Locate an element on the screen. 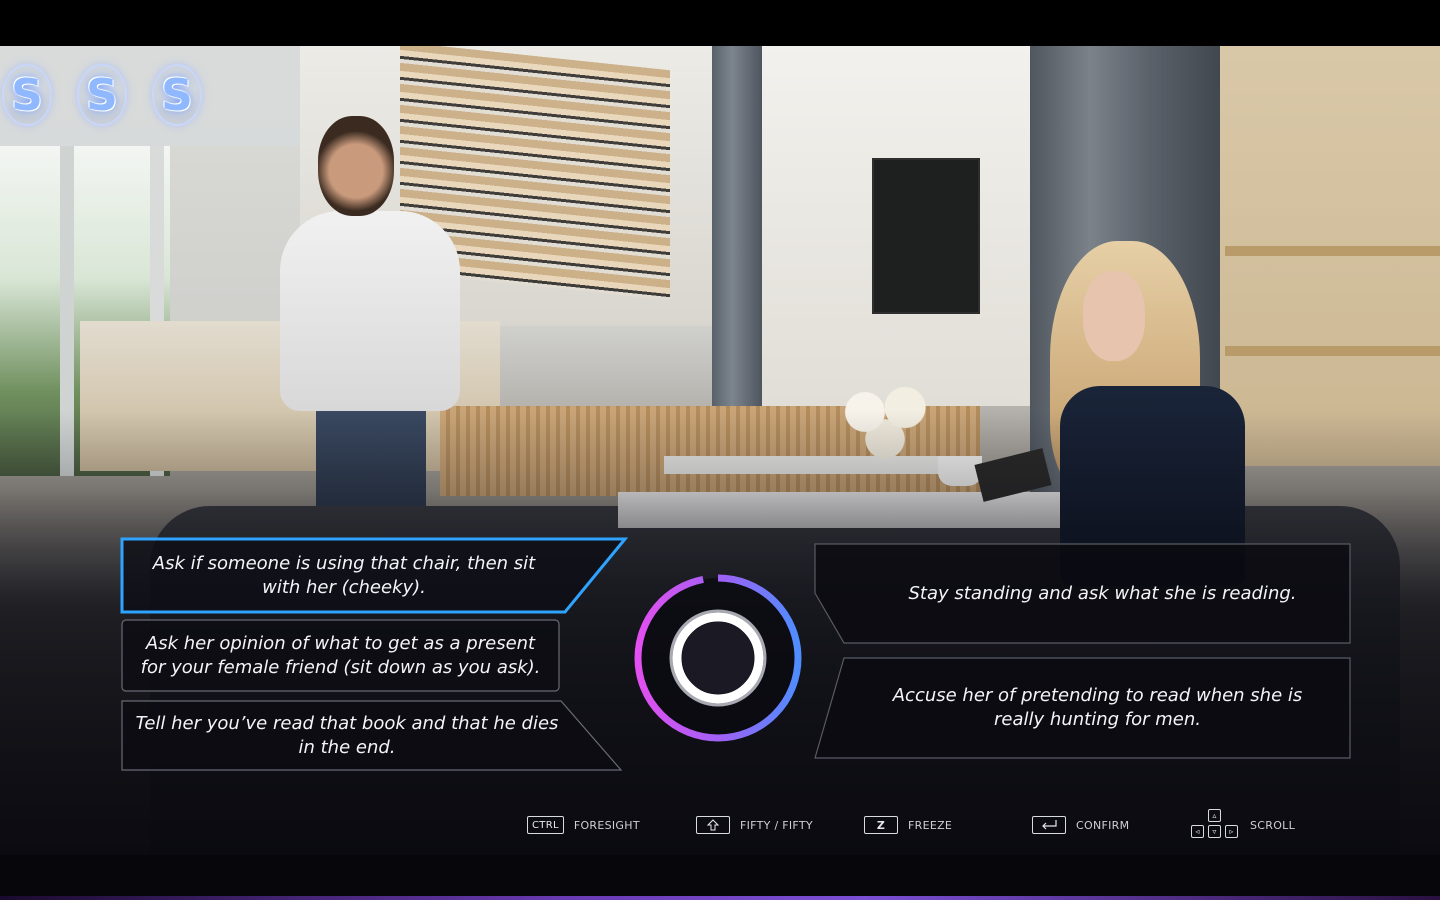 This screenshot has width=1440, height=900. control-confirm: CONFIRM is located at coordinates (1080, 825).